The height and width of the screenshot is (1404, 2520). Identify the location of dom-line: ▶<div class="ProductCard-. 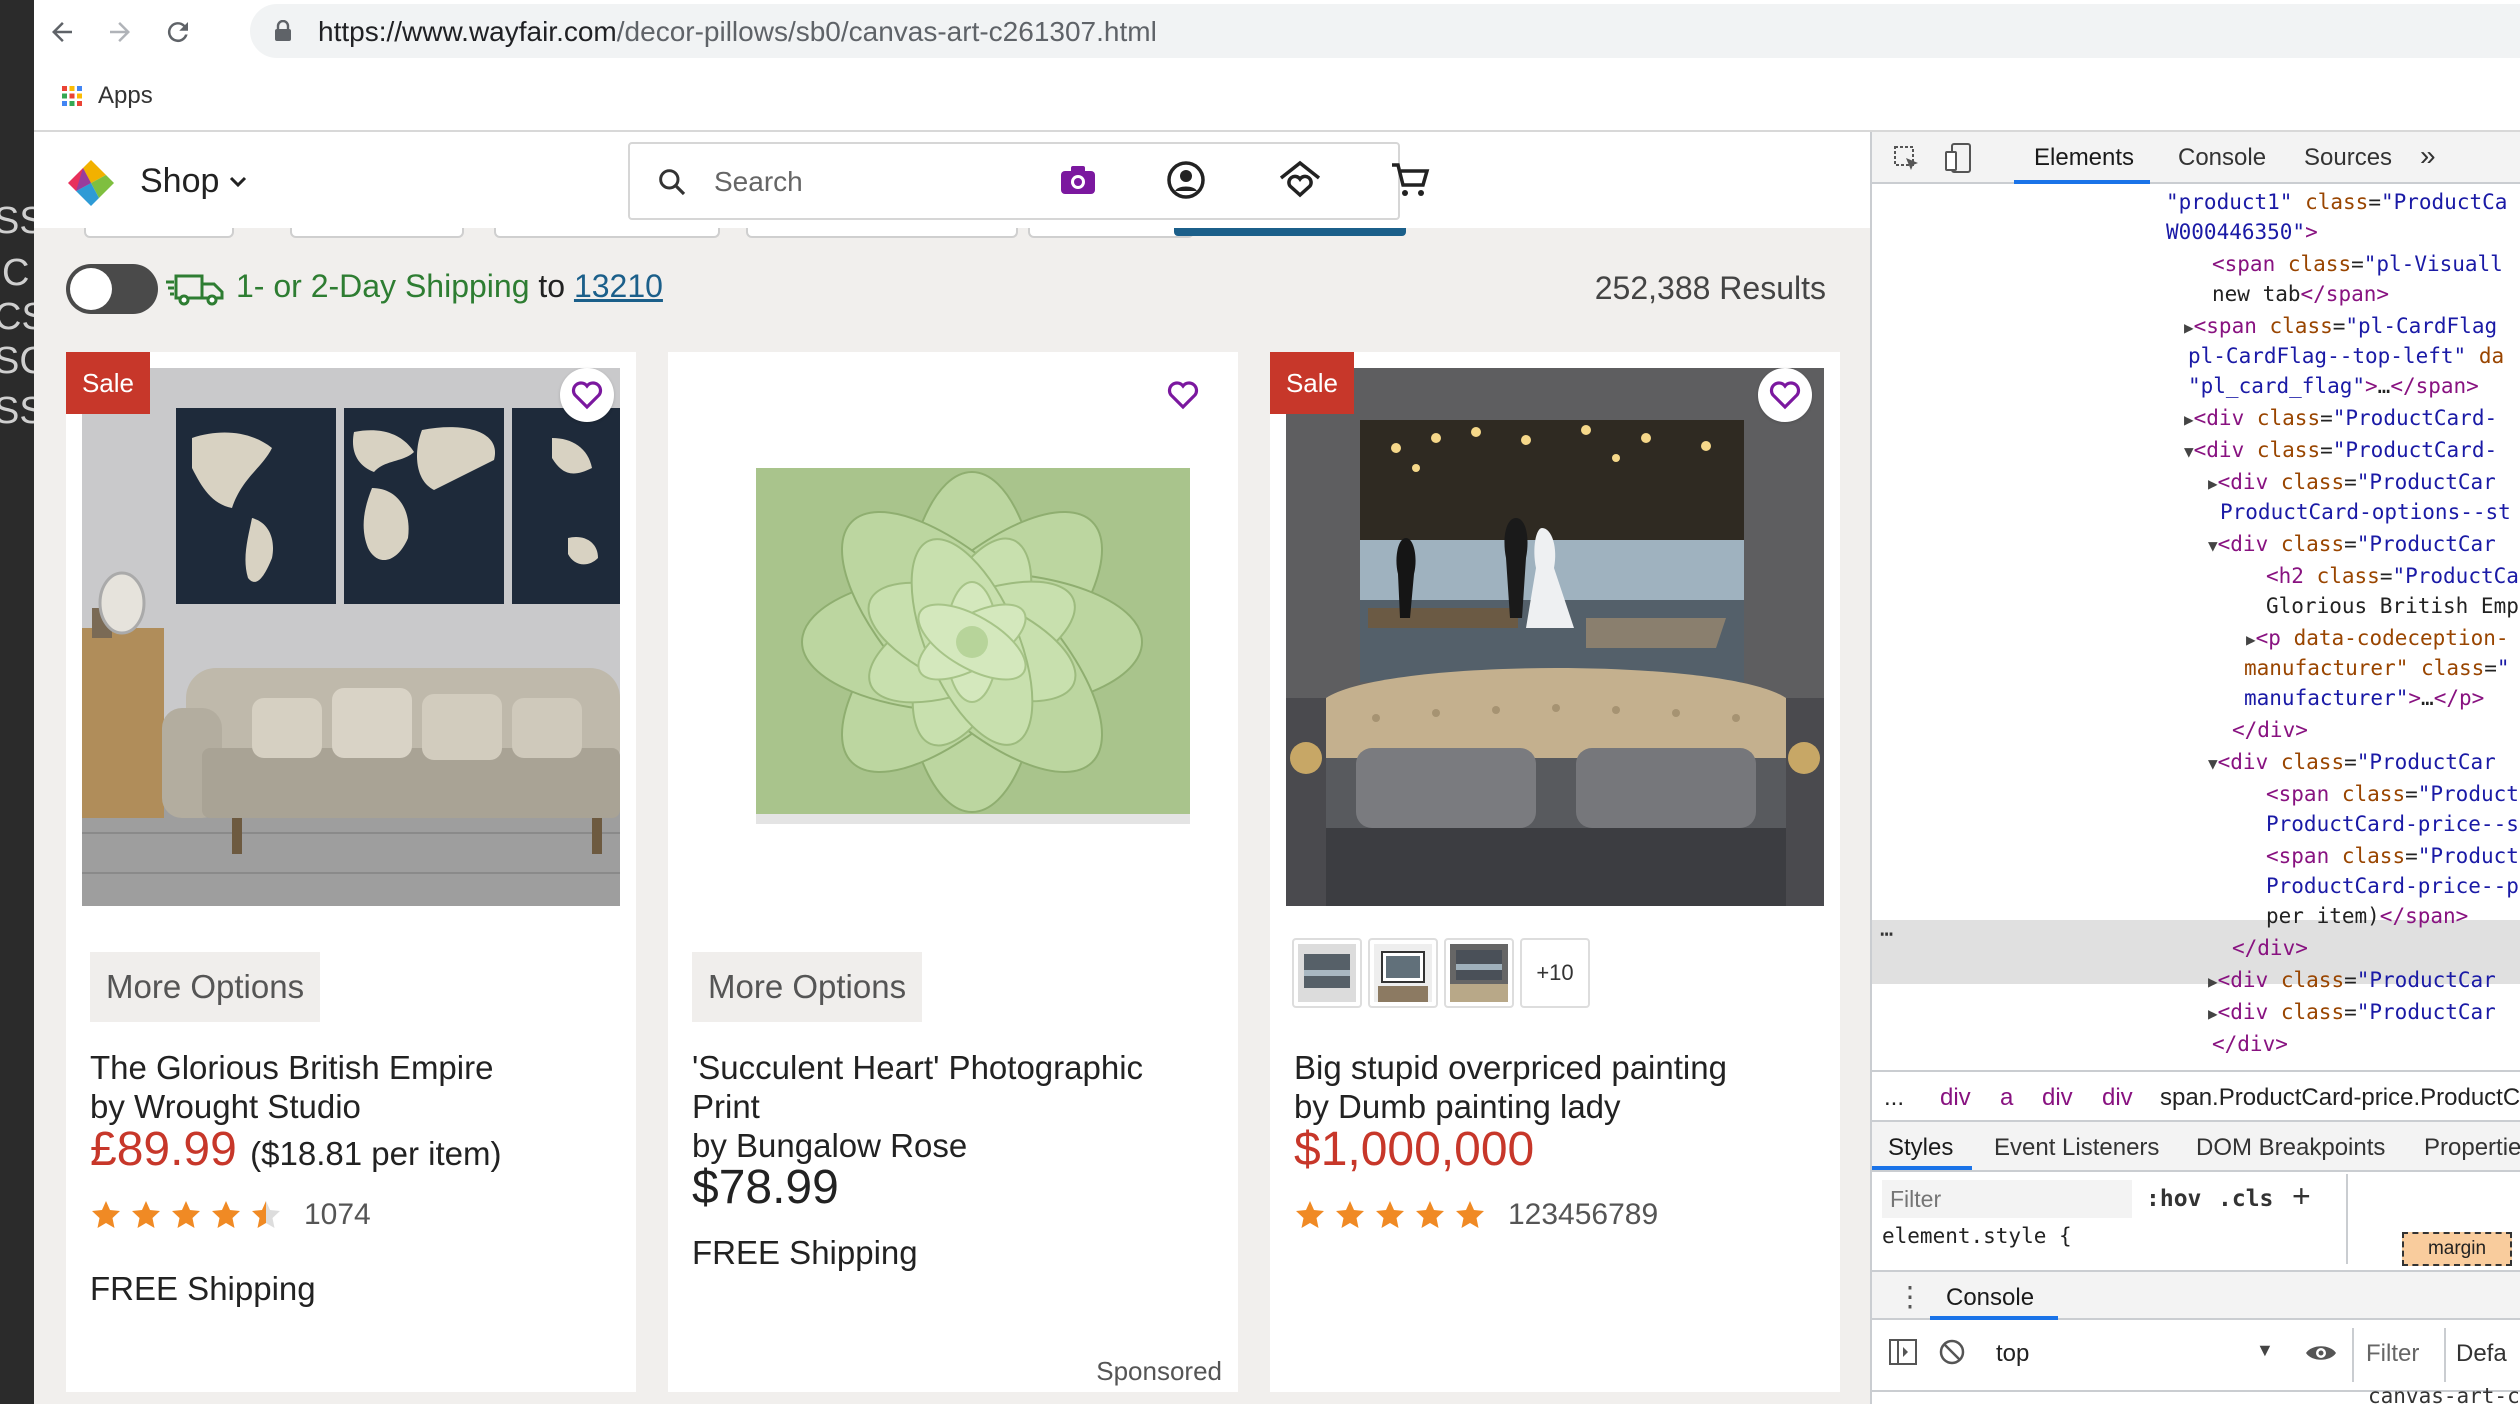
(2340, 418).